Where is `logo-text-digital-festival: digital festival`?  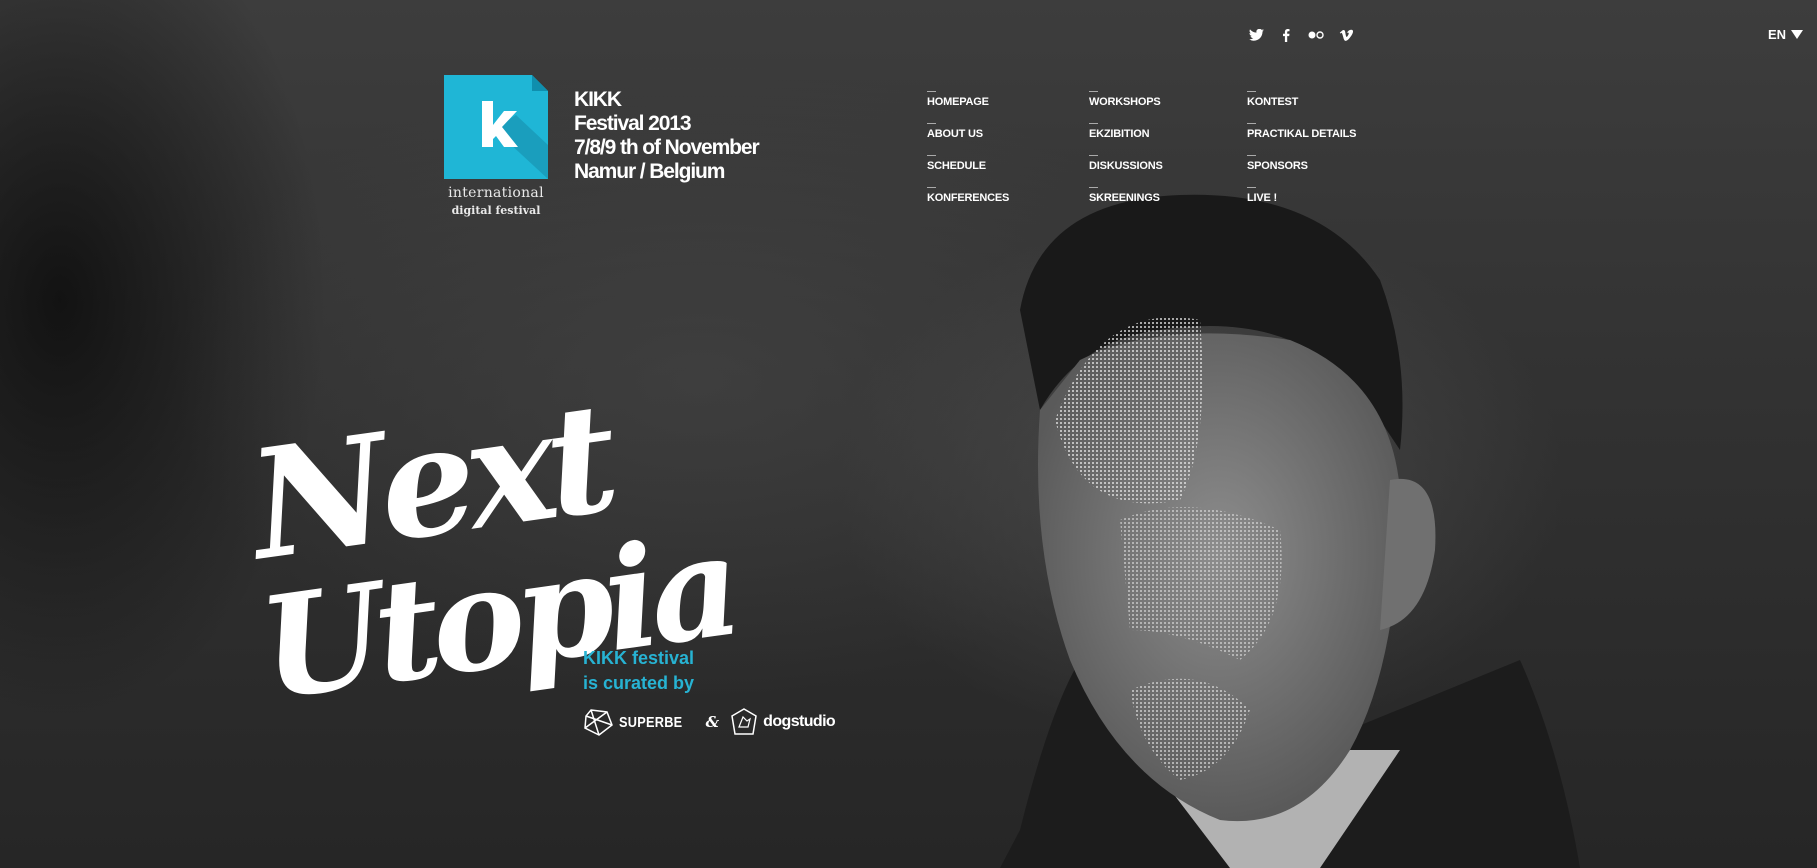
logo-text-digital-festival: digital festival is located at coordinates (496, 210).